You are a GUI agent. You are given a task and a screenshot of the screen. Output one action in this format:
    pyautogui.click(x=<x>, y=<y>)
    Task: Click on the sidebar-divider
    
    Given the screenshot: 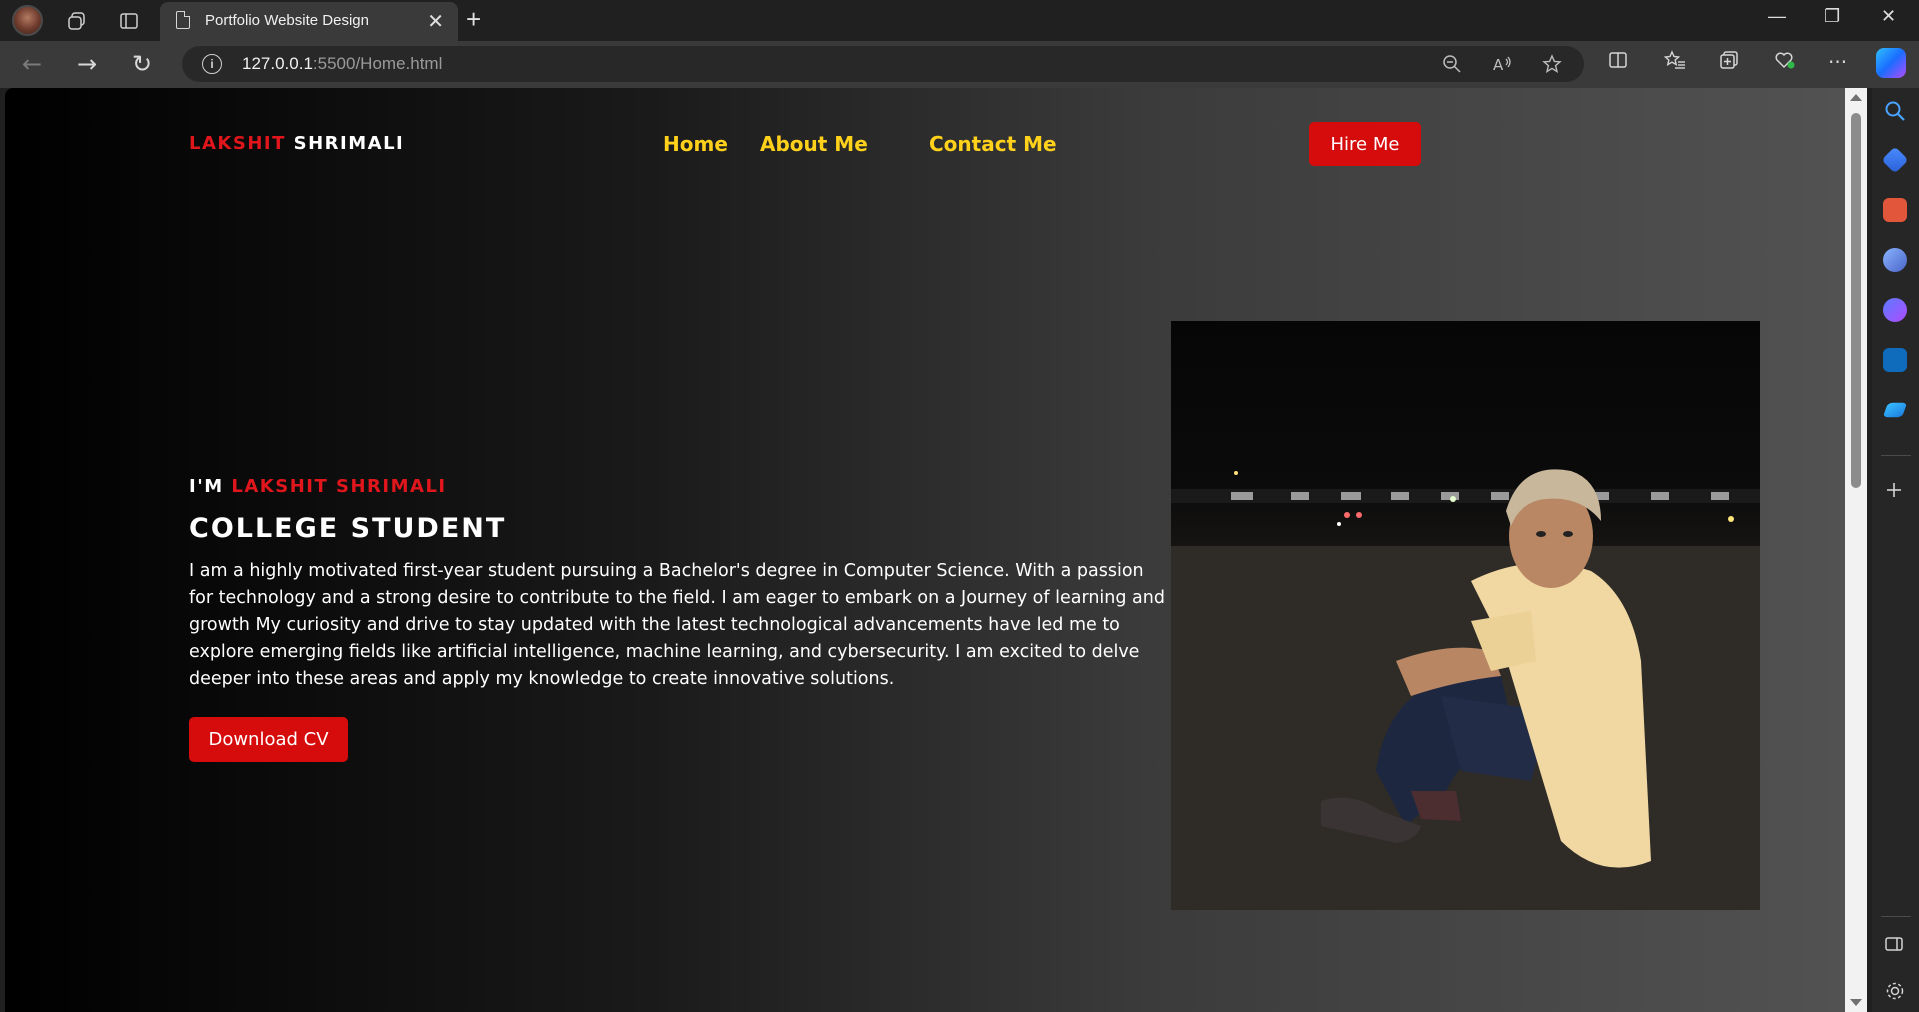 What is the action you would take?
    pyautogui.click(x=1896, y=455)
    